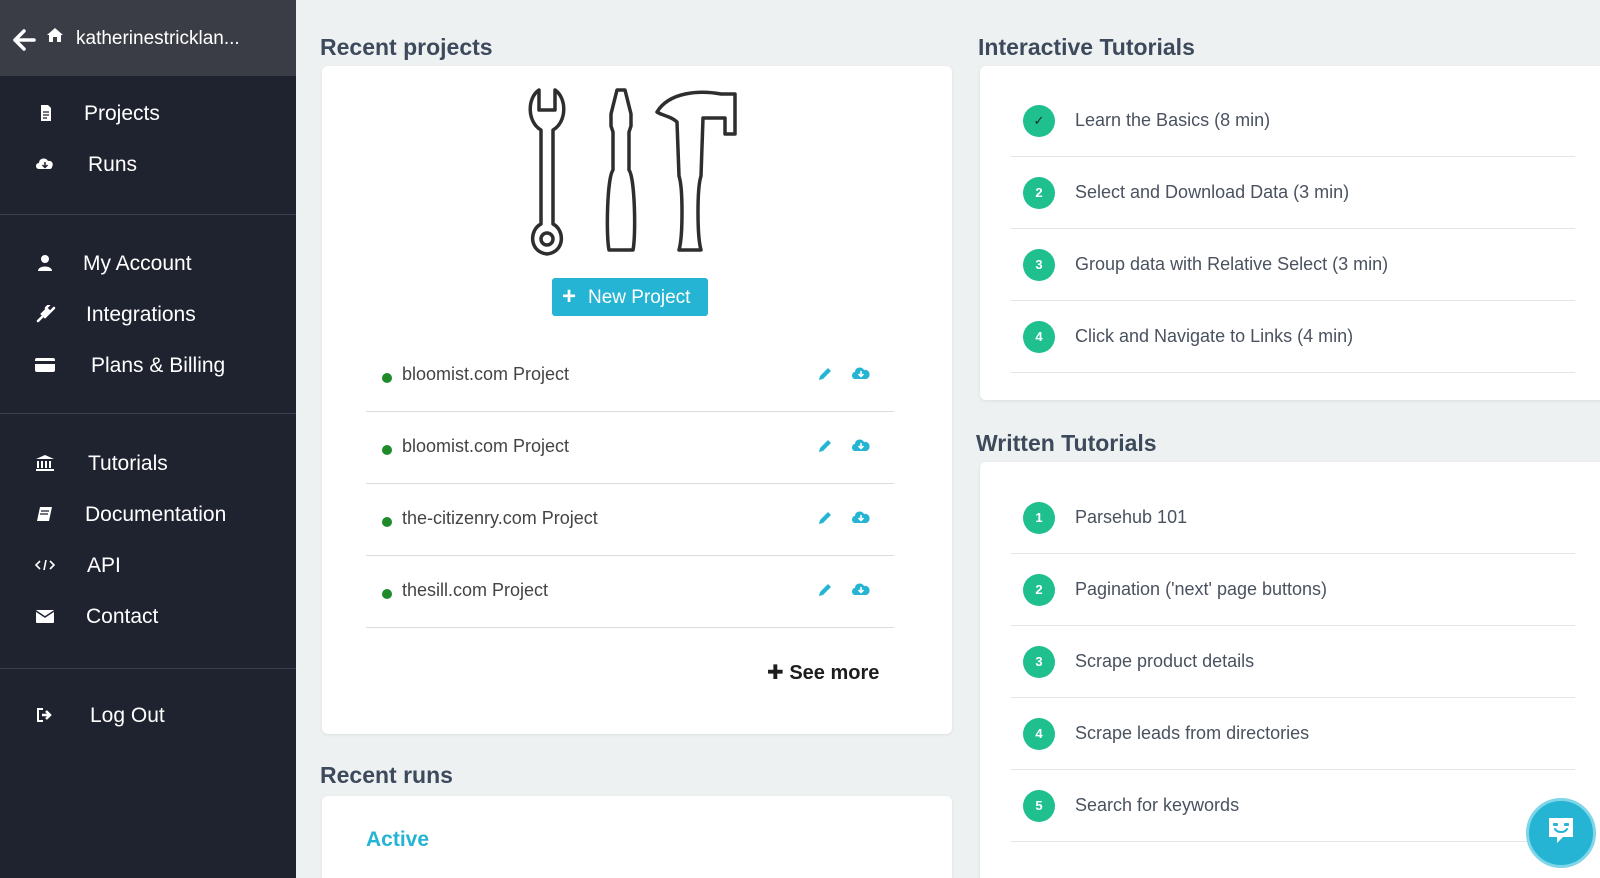 The image size is (1600, 878). Describe the element at coordinates (46, 314) in the screenshot. I see `plug-icon` at that location.